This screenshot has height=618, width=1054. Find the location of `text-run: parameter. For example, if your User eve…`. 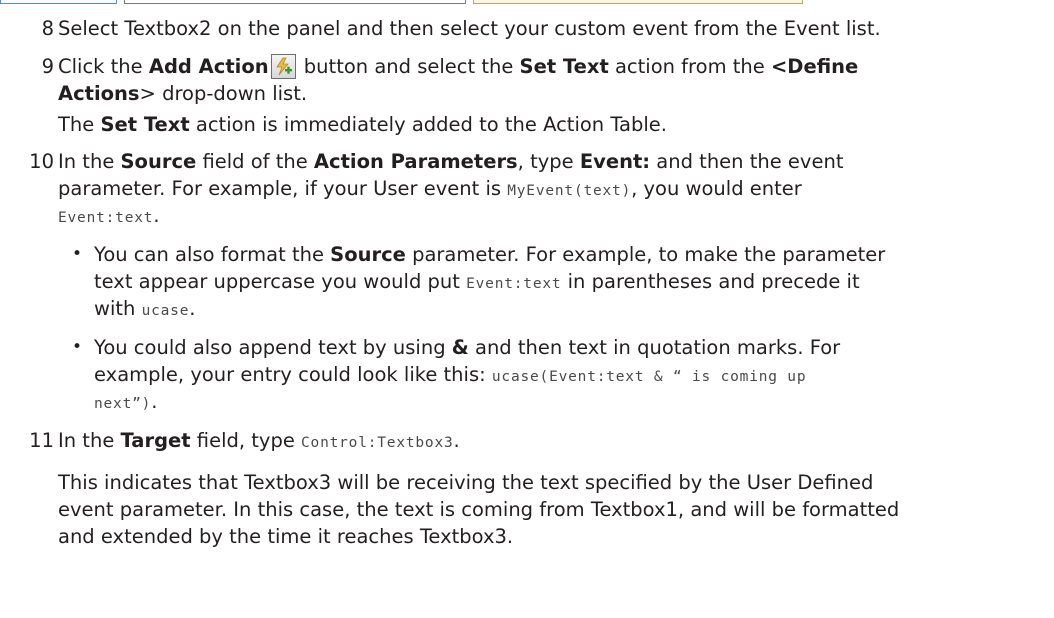

text-run: parameter. For example, if your User eve… is located at coordinates (283, 188).